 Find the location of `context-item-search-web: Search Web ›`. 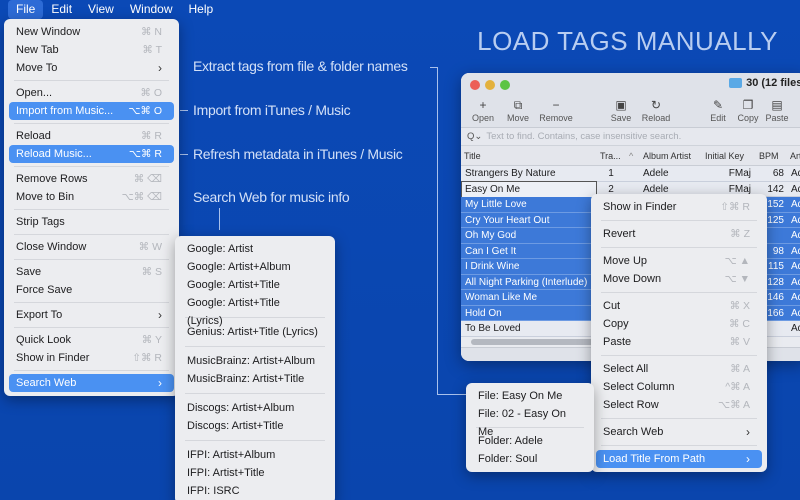

context-item-search-web: Search Web › is located at coordinates (679, 432).